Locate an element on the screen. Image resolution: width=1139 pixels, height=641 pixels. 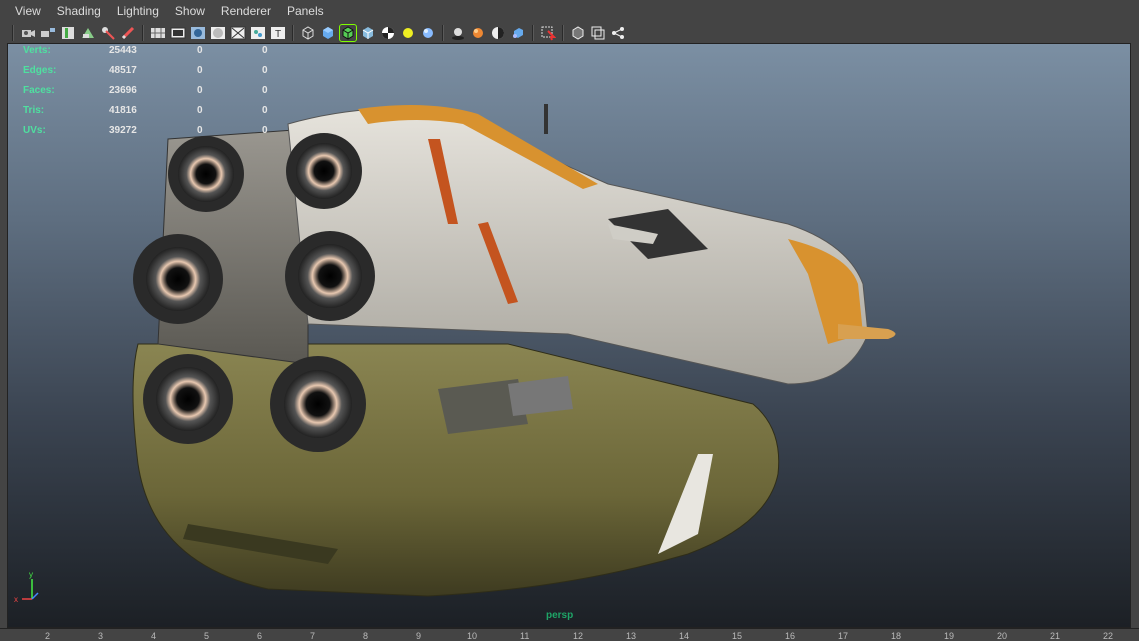
svg-text: T is located at coordinates (278, 34).